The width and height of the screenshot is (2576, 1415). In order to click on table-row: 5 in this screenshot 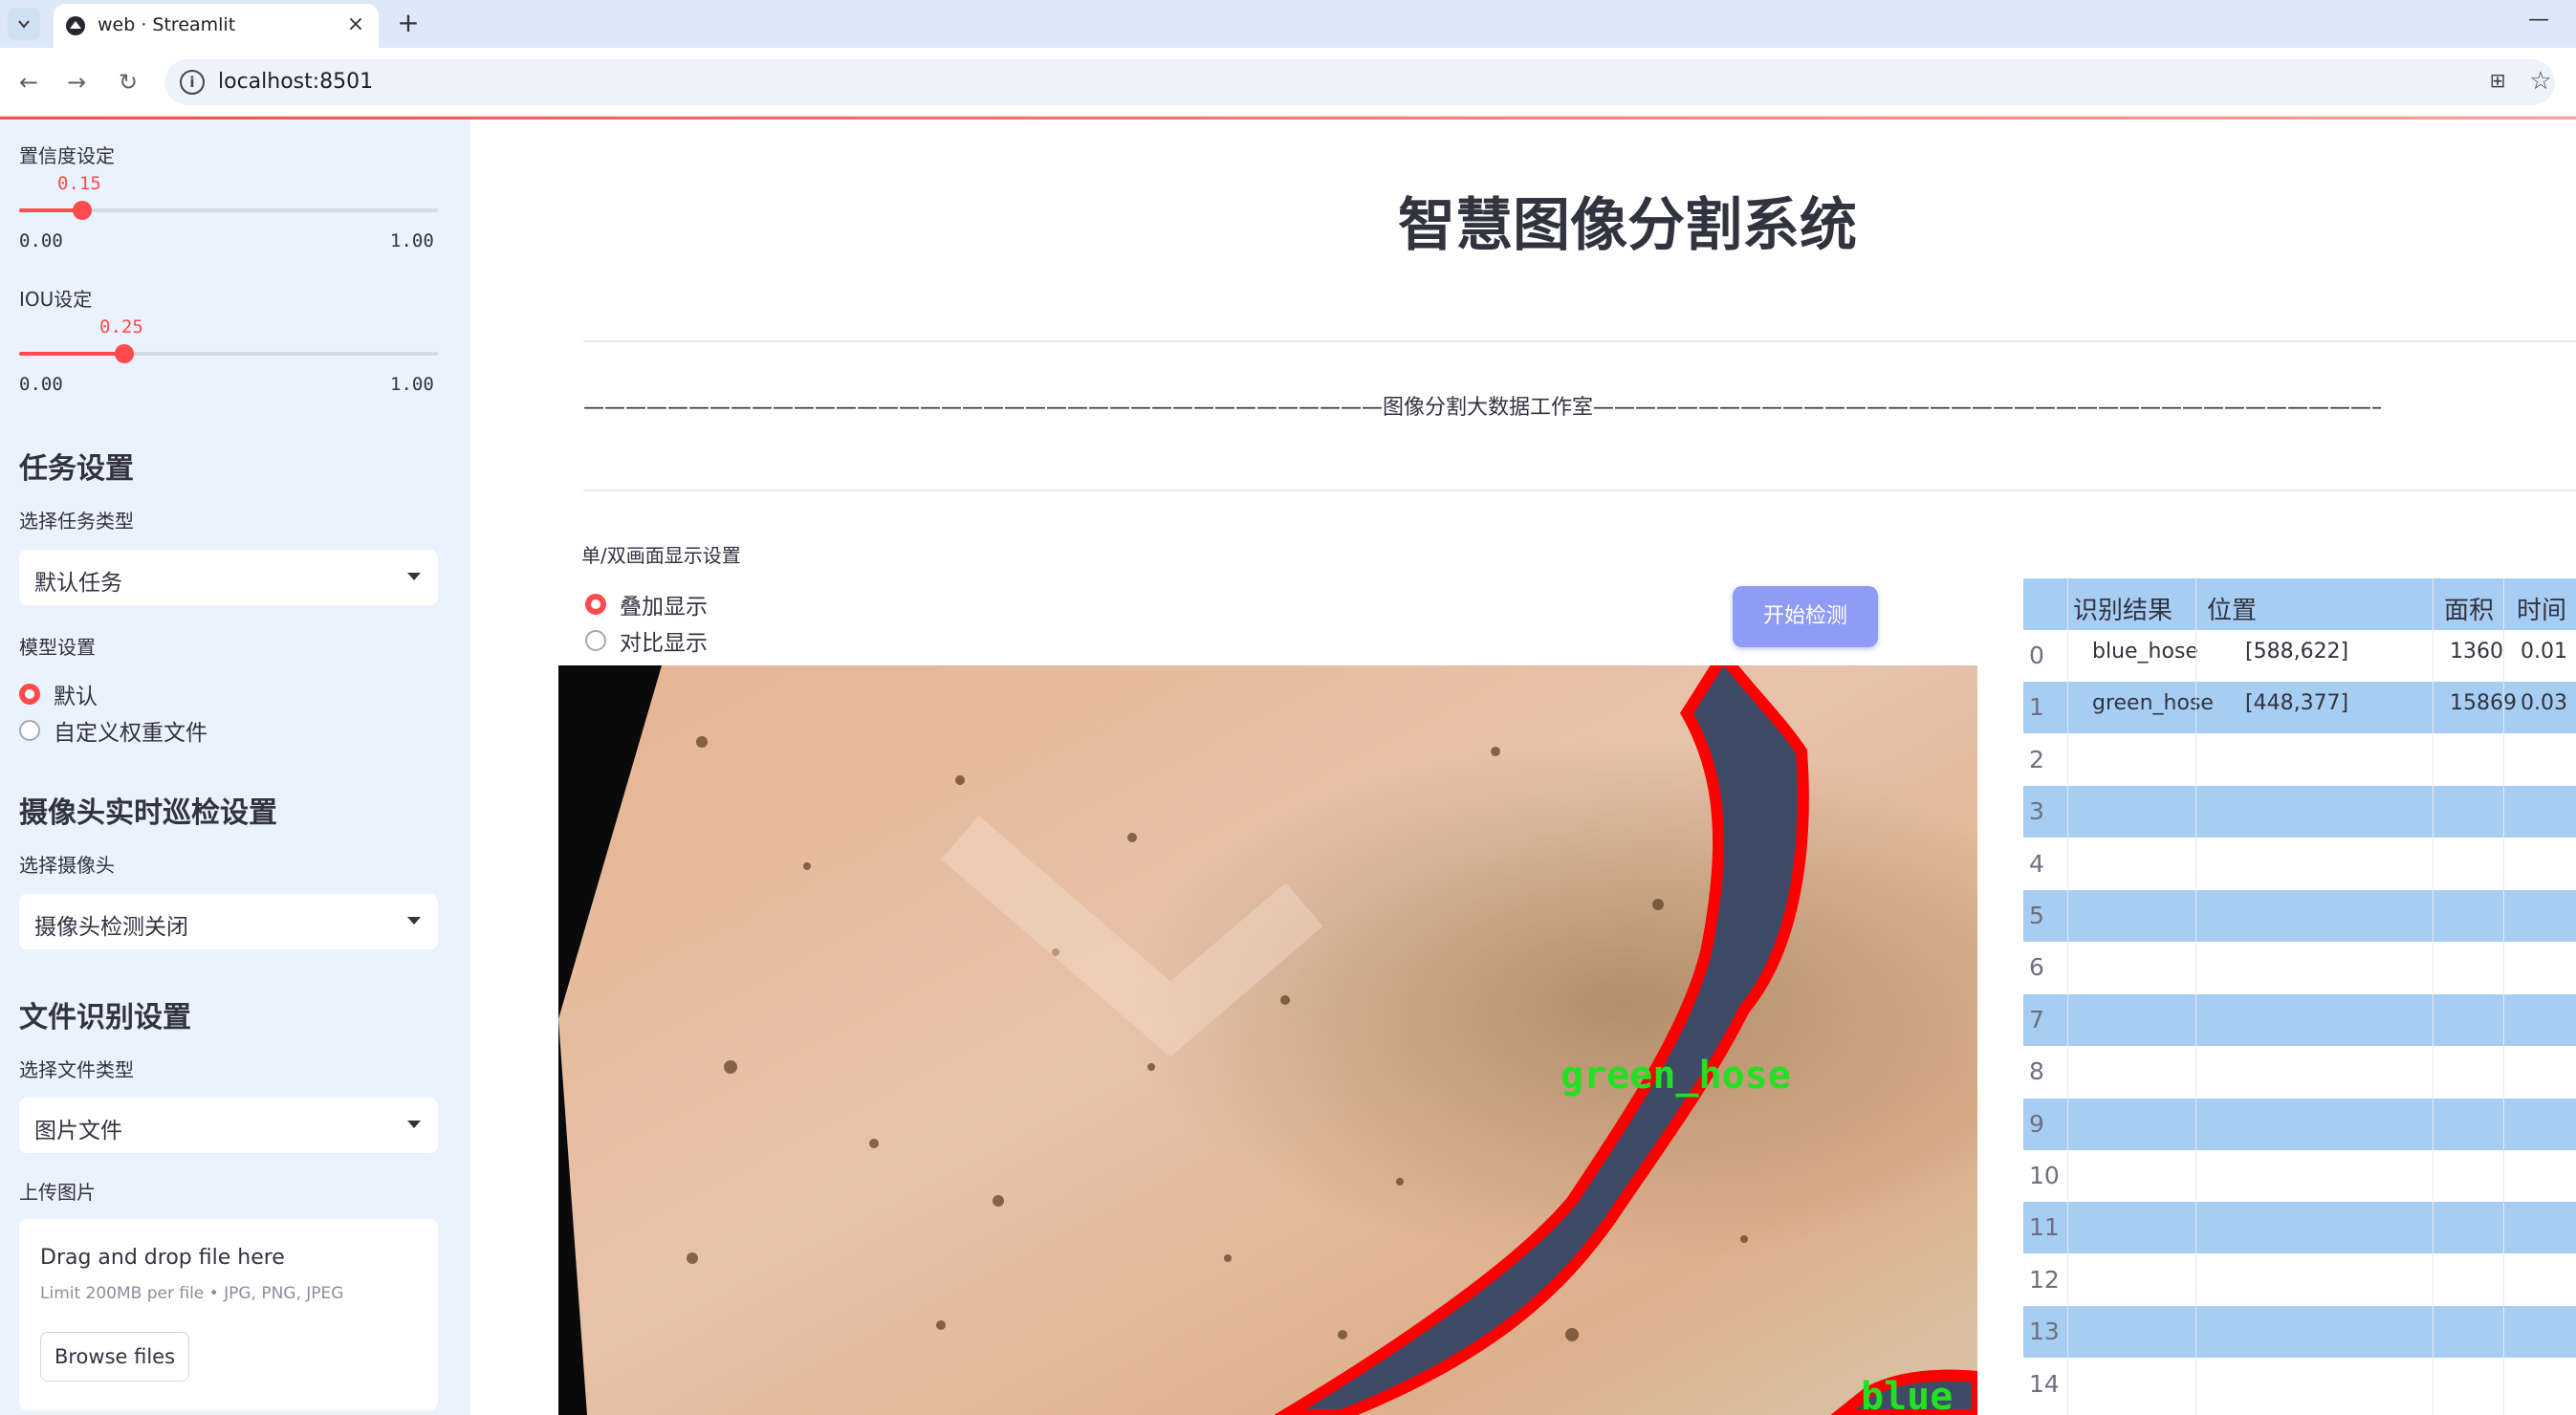, I will do `click(2299, 916)`.